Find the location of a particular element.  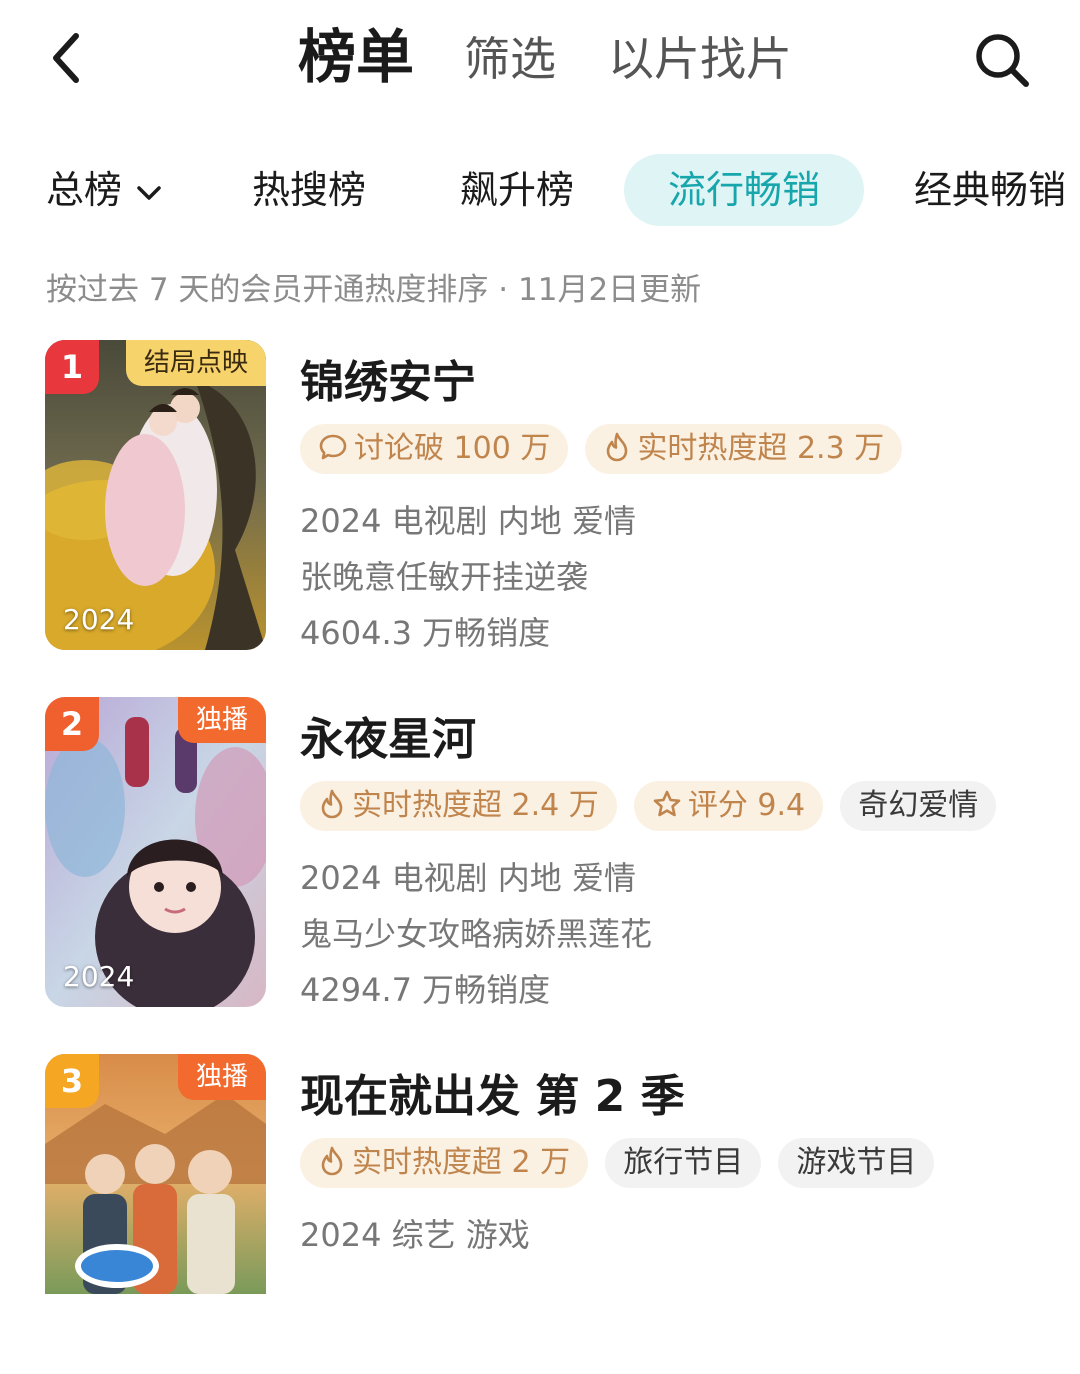

top-bar: 榜单 筛选 以片找片 is located at coordinates (540, 60).